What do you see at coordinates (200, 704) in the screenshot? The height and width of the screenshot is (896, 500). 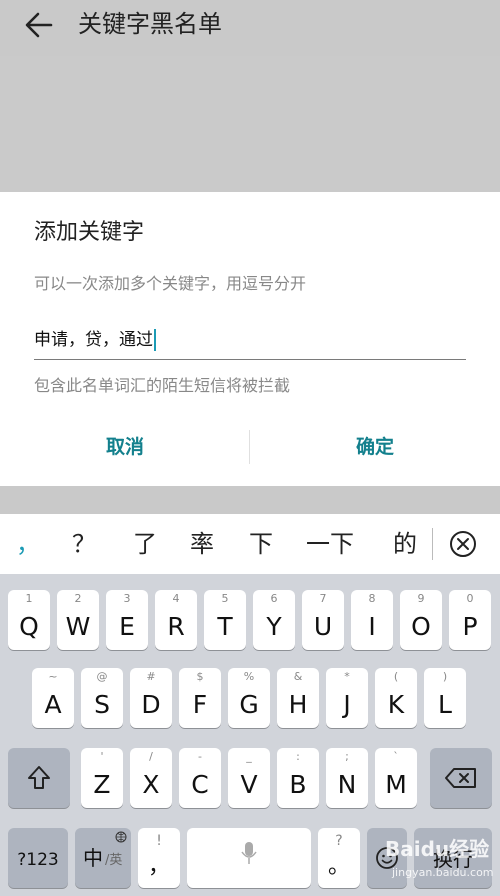 I see `key-label: F` at bounding box center [200, 704].